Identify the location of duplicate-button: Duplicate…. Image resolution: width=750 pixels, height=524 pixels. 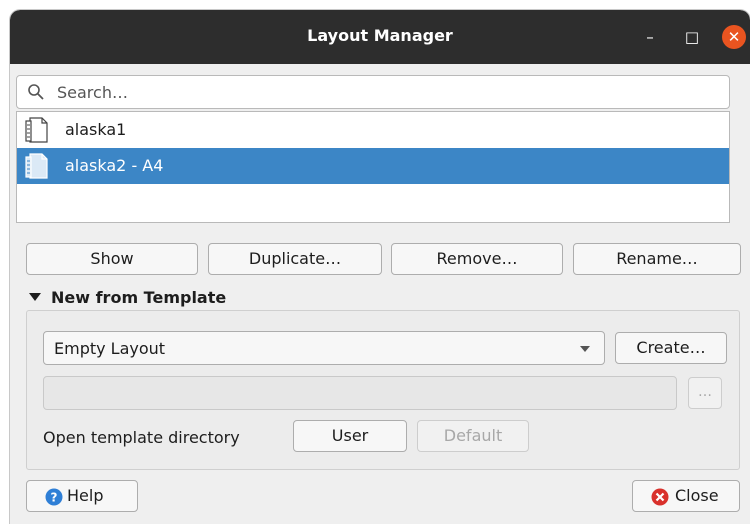
(295, 259).